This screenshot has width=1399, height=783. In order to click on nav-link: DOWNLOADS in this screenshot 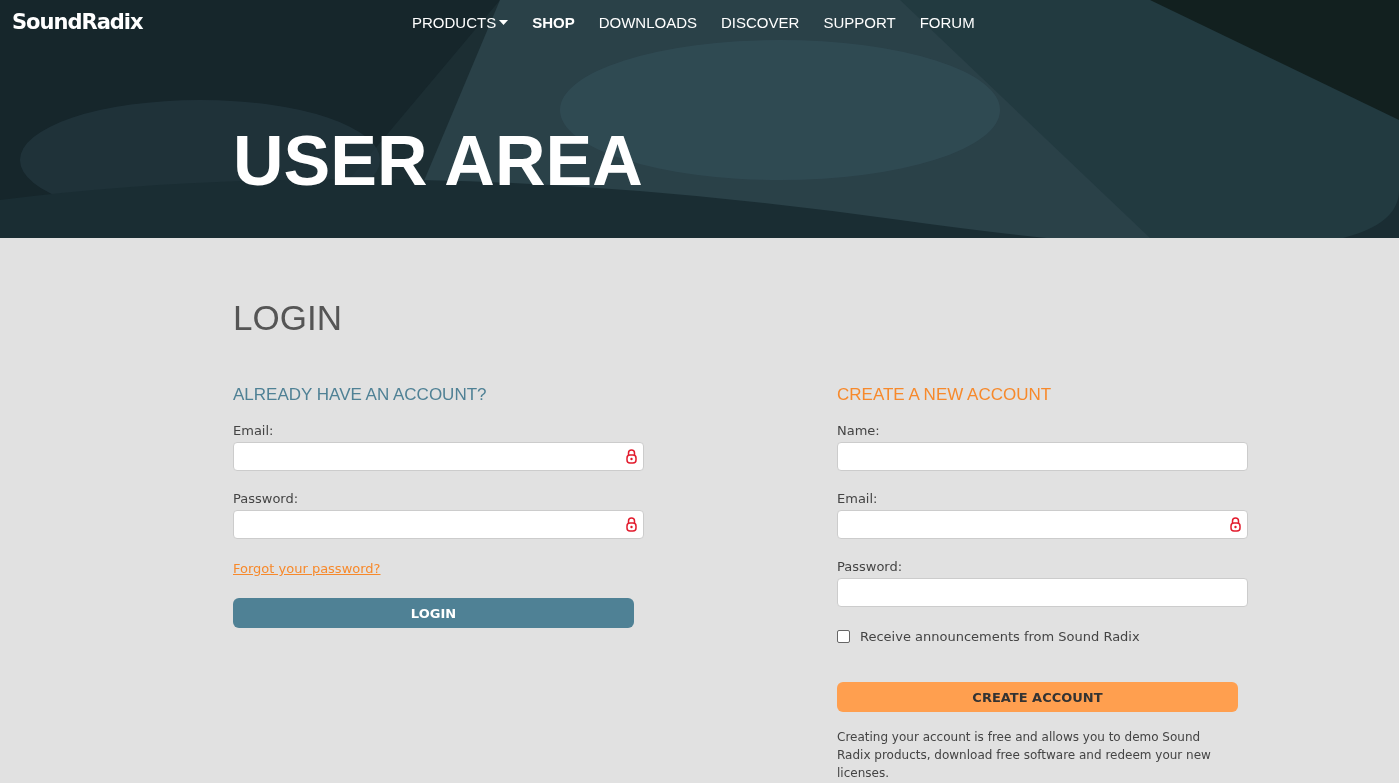, I will do `click(648, 22)`.